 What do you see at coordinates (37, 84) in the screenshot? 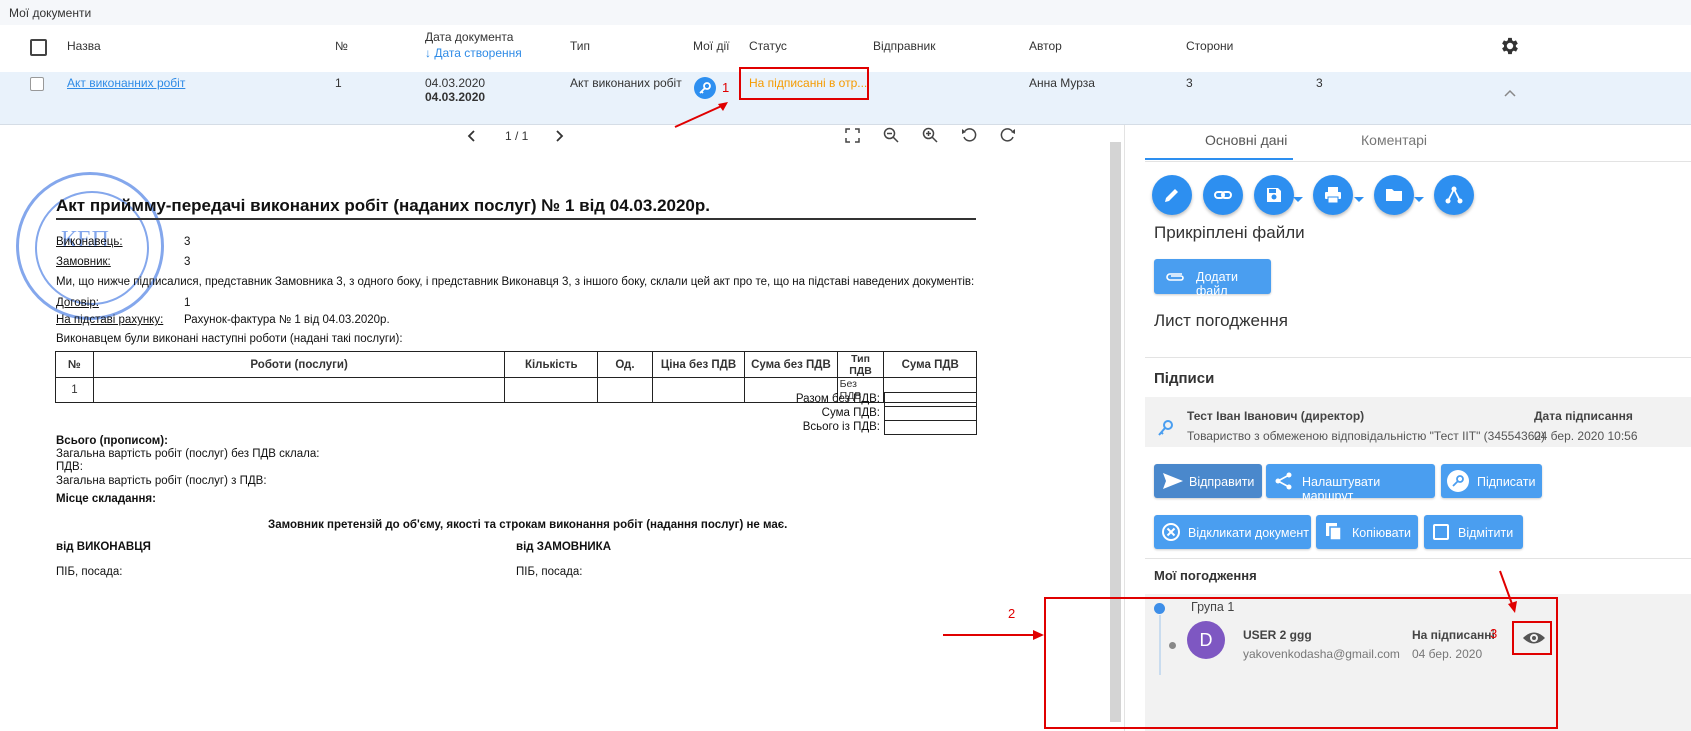
I see `row-checkbox` at bounding box center [37, 84].